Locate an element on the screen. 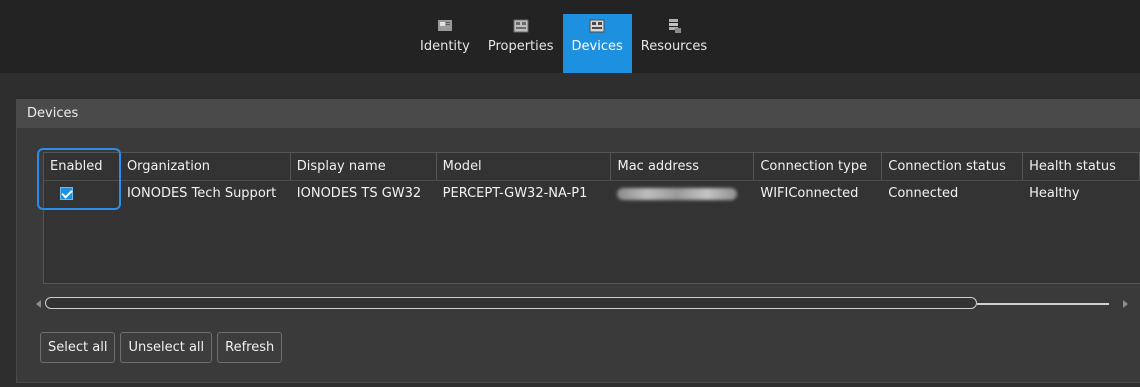  column-header-mac-address: Mac address is located at coordinates (683, 166).